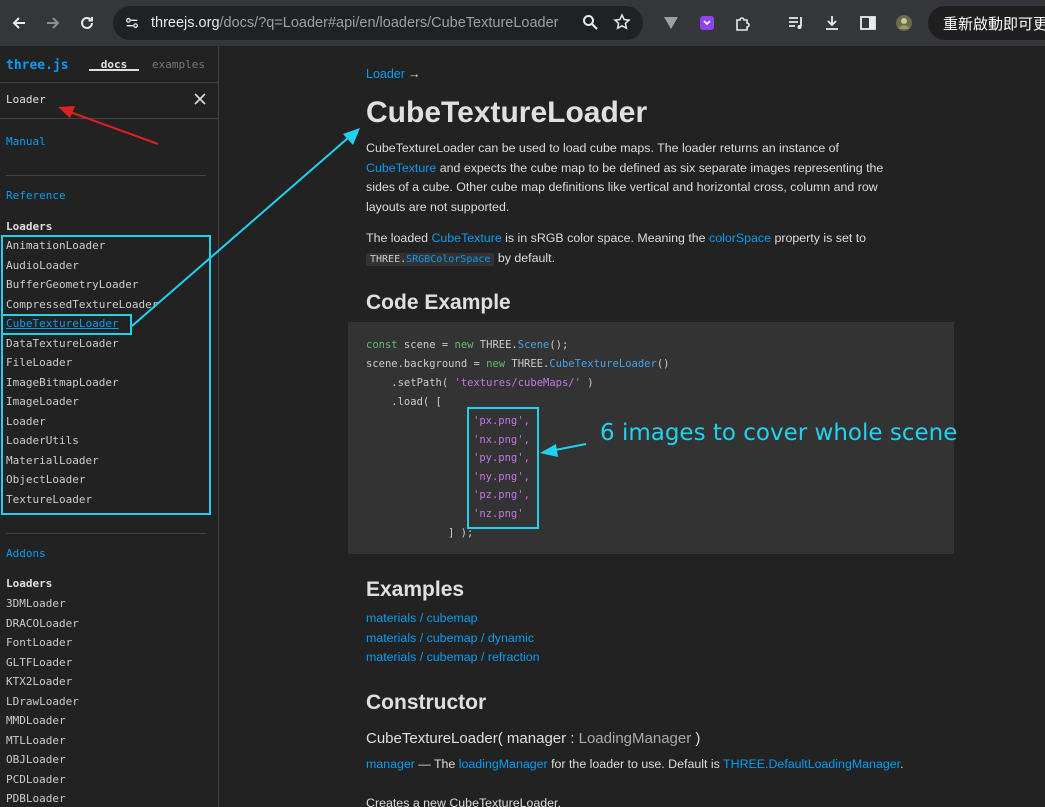  What do you see at coordinates (986, 23) in the screenshot?
I see `relaunch-update-button: 重新啟動即可更` at bounding box center [986, 23].